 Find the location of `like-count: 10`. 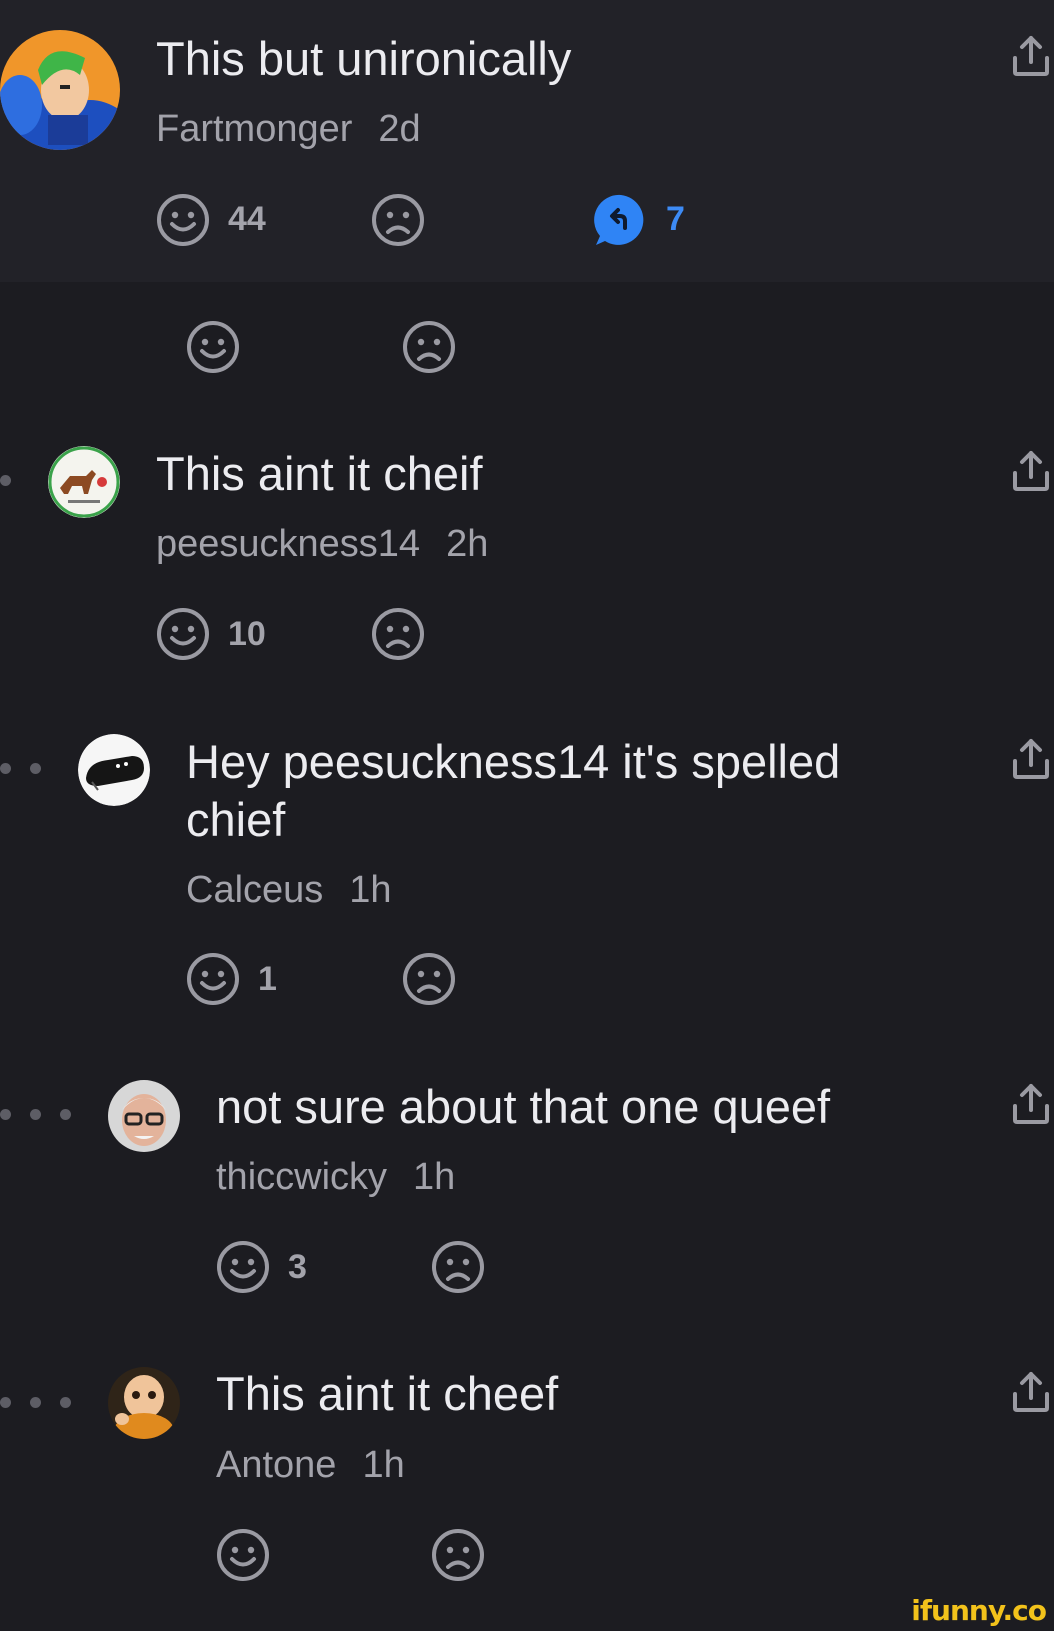

like-count: 10 is located at coordinates (247, 634).